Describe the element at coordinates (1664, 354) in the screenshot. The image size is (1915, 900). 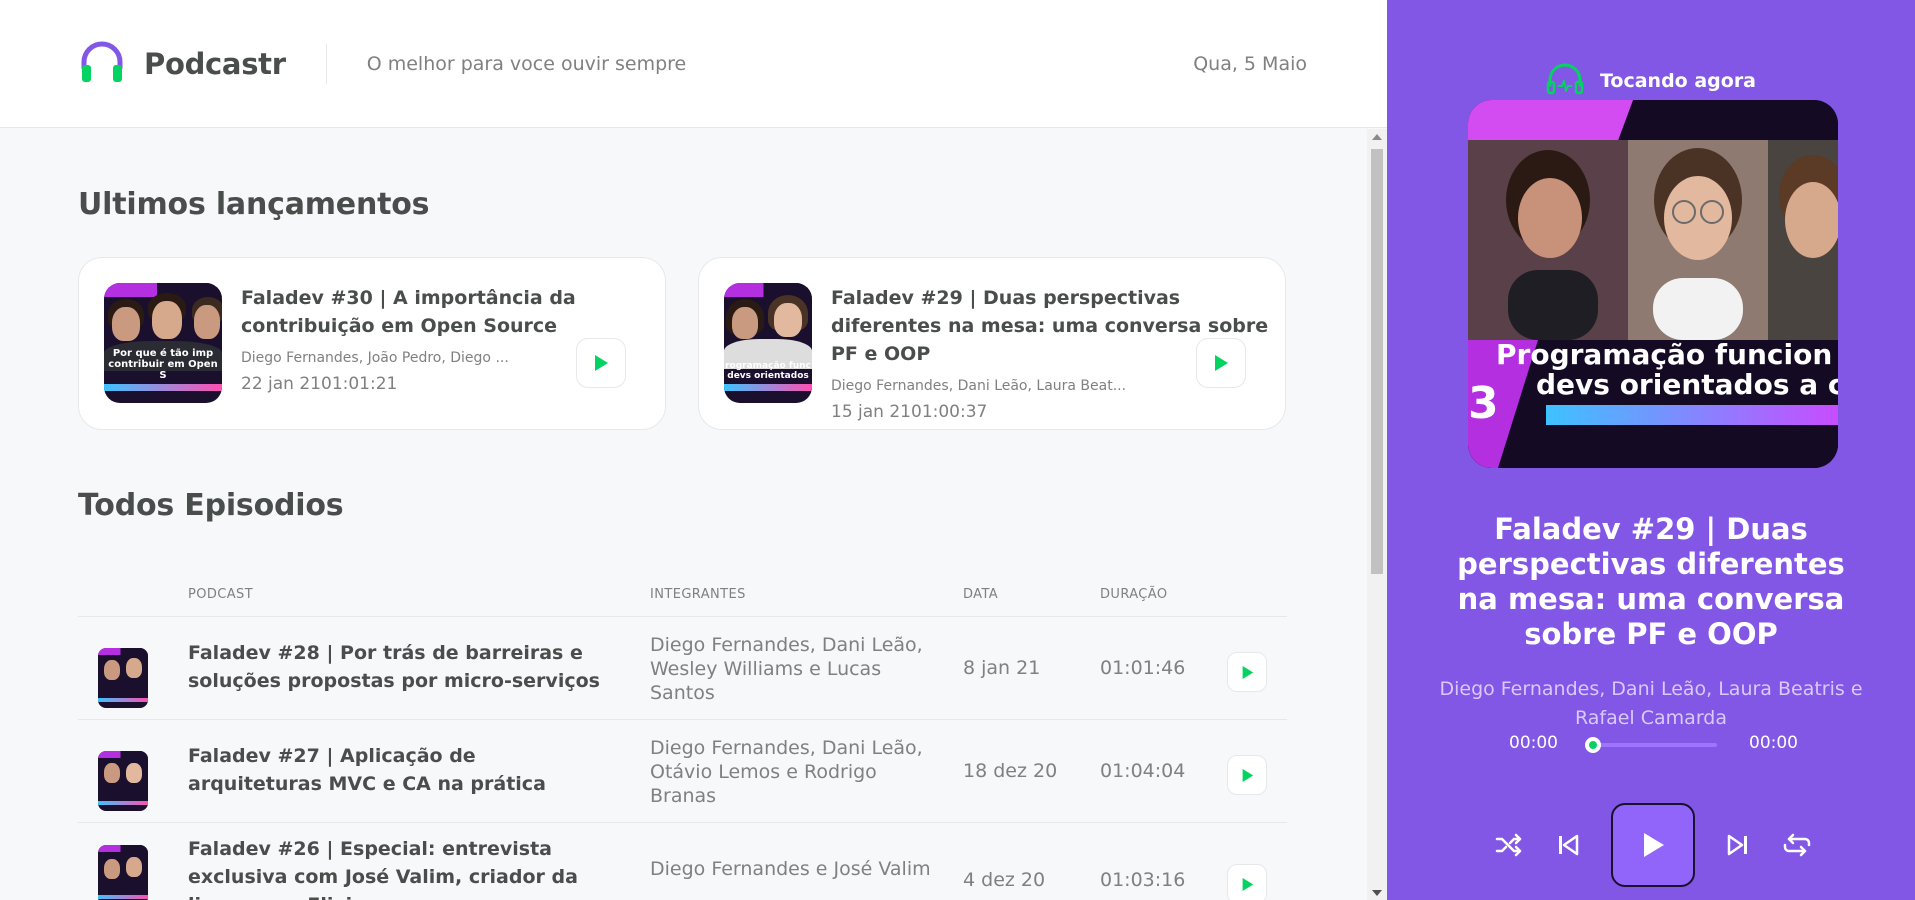
I see `cover-caption-line1: Programação funcion` at that location.